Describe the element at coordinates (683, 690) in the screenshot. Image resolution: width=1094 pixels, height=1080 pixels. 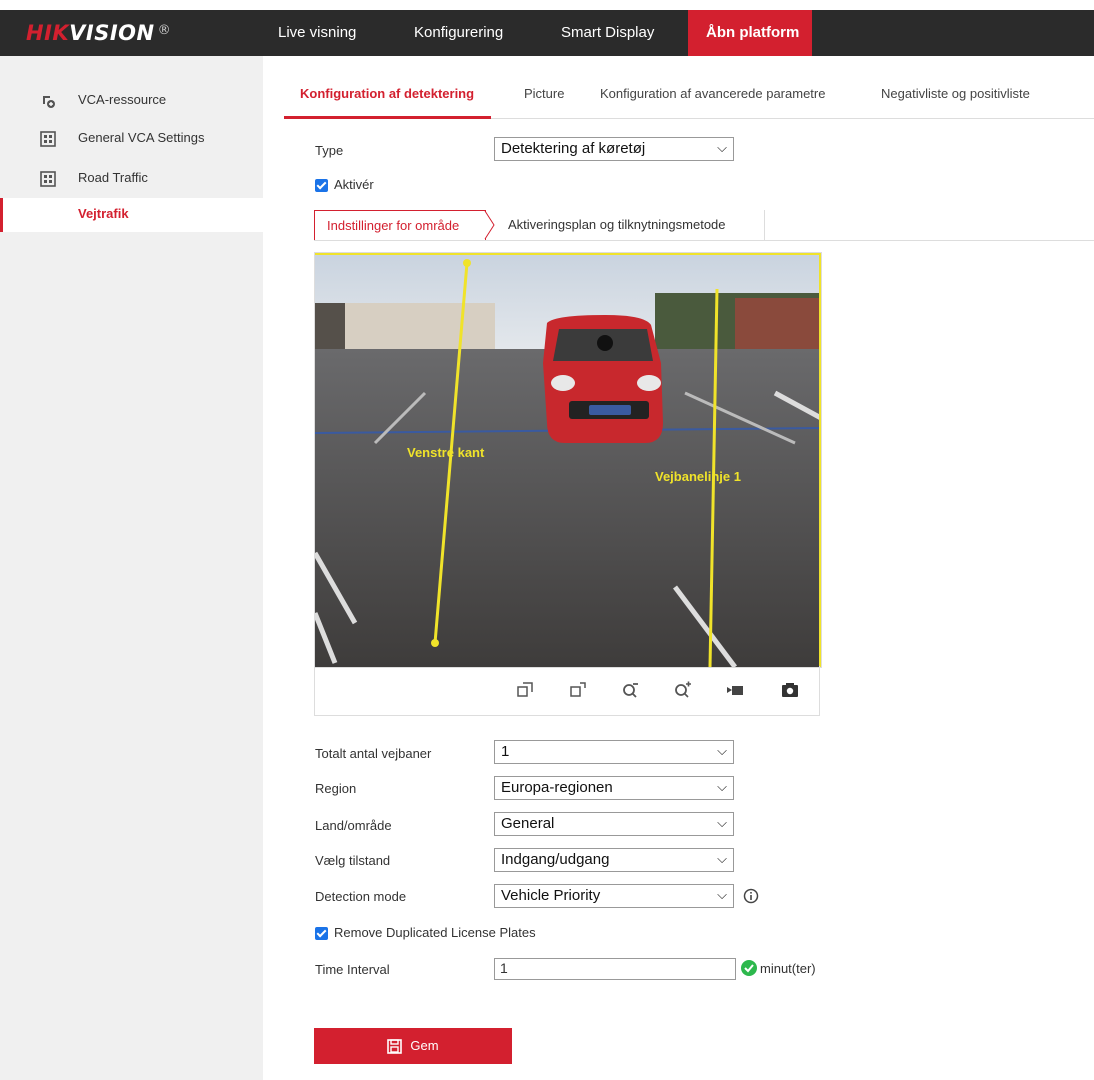
I see `zoom-in-icon` at that location.